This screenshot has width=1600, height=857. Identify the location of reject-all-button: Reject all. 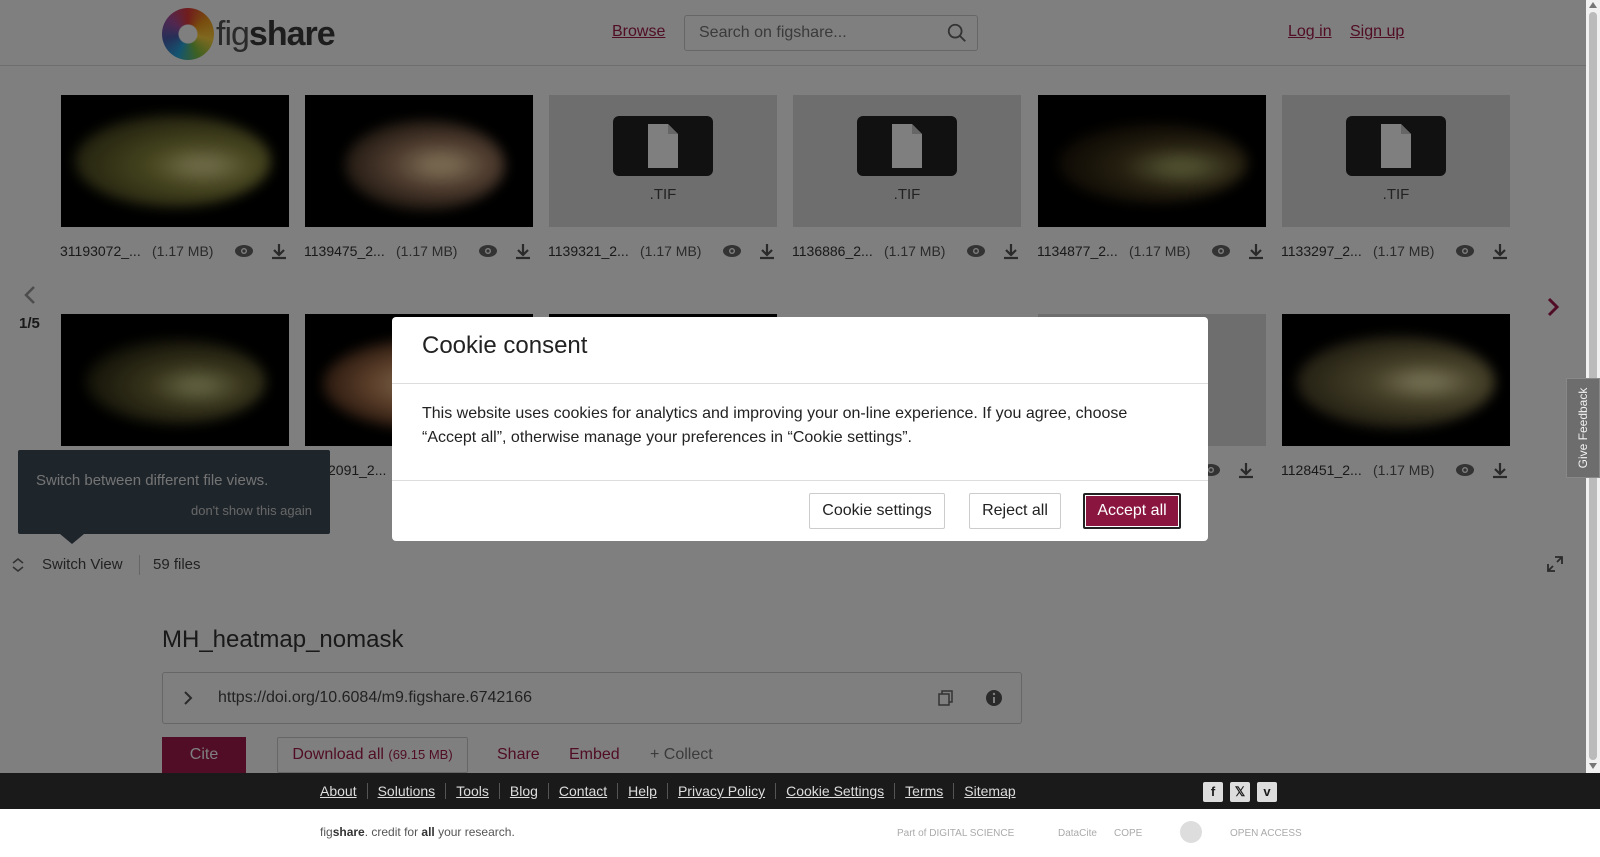
(1015, 511).